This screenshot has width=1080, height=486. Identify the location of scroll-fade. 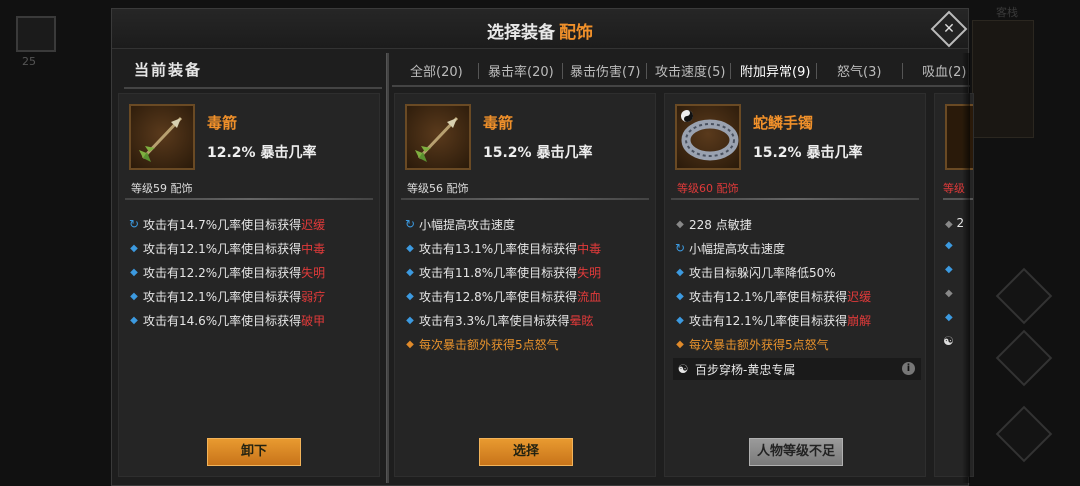
(966, 268).